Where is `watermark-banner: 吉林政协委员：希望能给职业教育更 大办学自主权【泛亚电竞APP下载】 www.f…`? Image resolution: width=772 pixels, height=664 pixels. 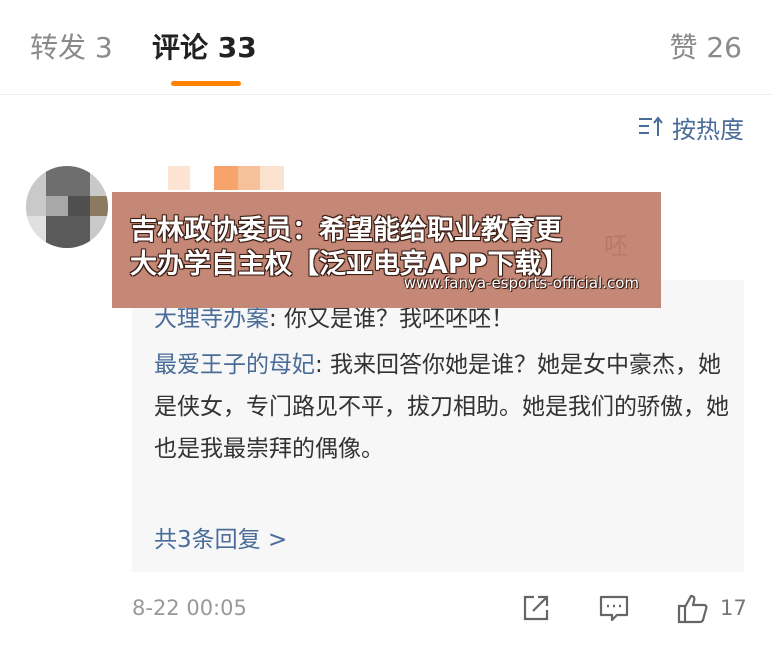 watermark-banner: 吉林政协委员：希望能给职业教育更 大办学自主权【泛亚电竞APP下载】 www.f… is located at coordinates (386, 250).